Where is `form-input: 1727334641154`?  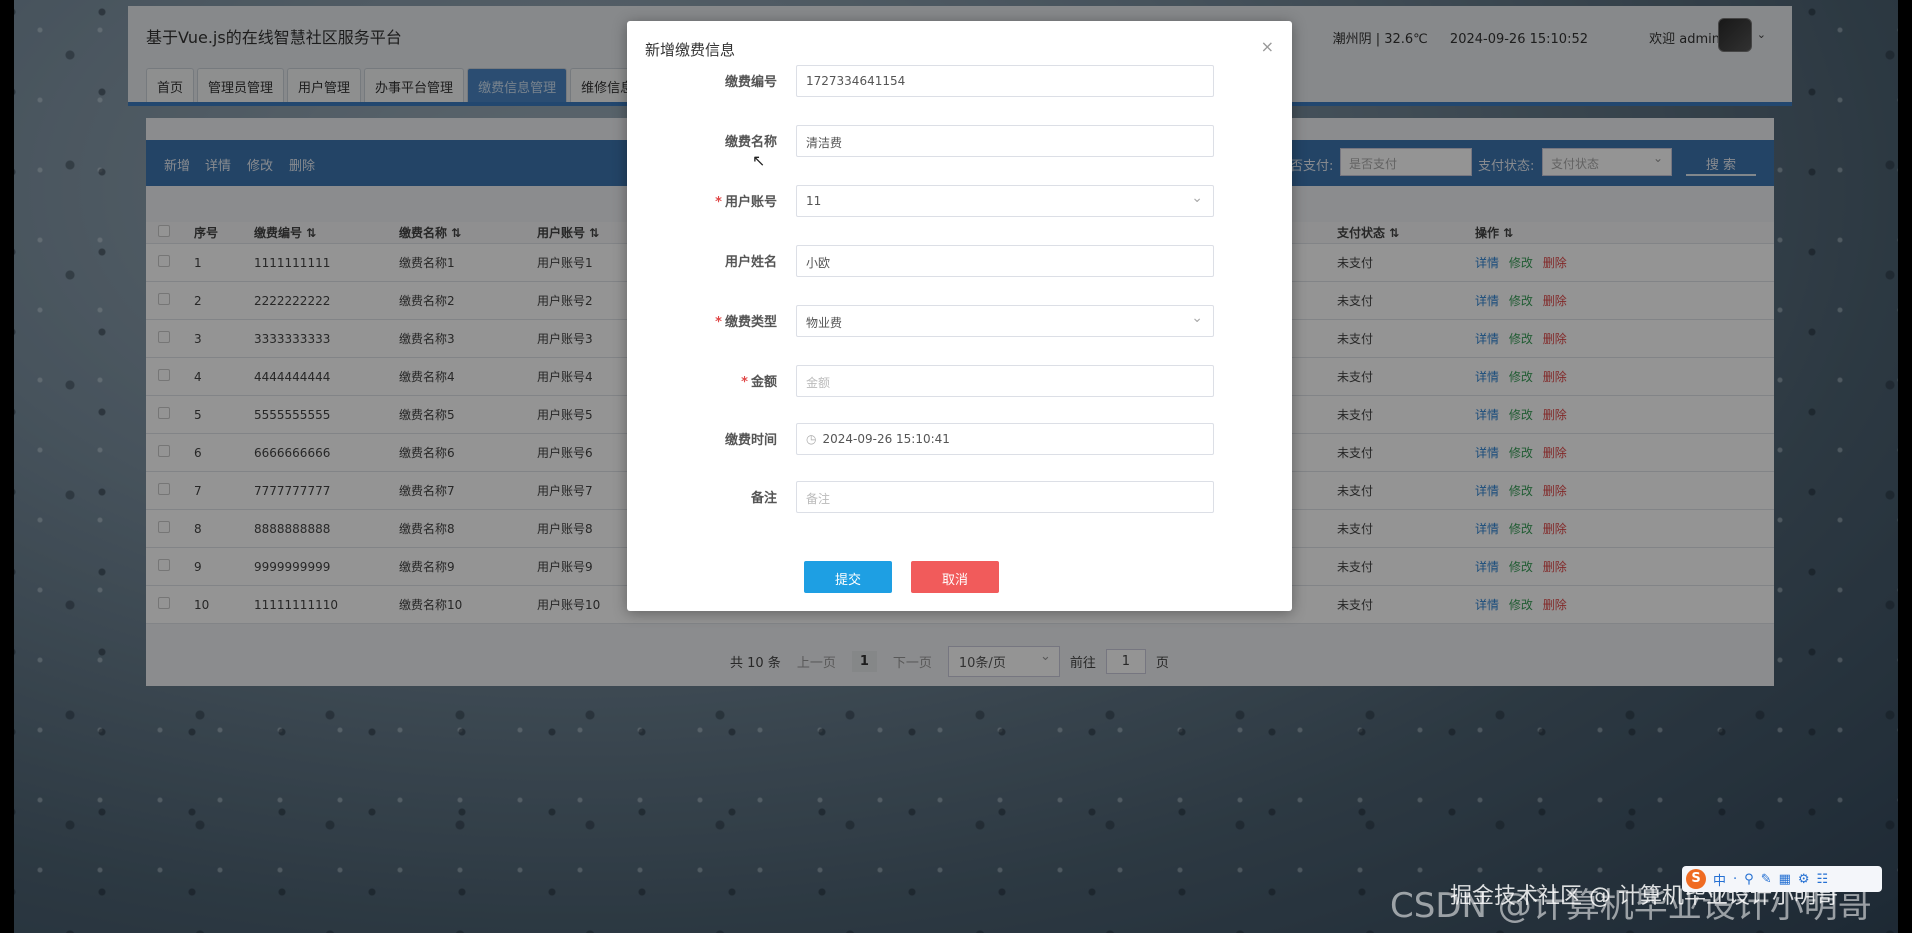 form-input: 1727334641154 is located at coordinates (1005, 81).